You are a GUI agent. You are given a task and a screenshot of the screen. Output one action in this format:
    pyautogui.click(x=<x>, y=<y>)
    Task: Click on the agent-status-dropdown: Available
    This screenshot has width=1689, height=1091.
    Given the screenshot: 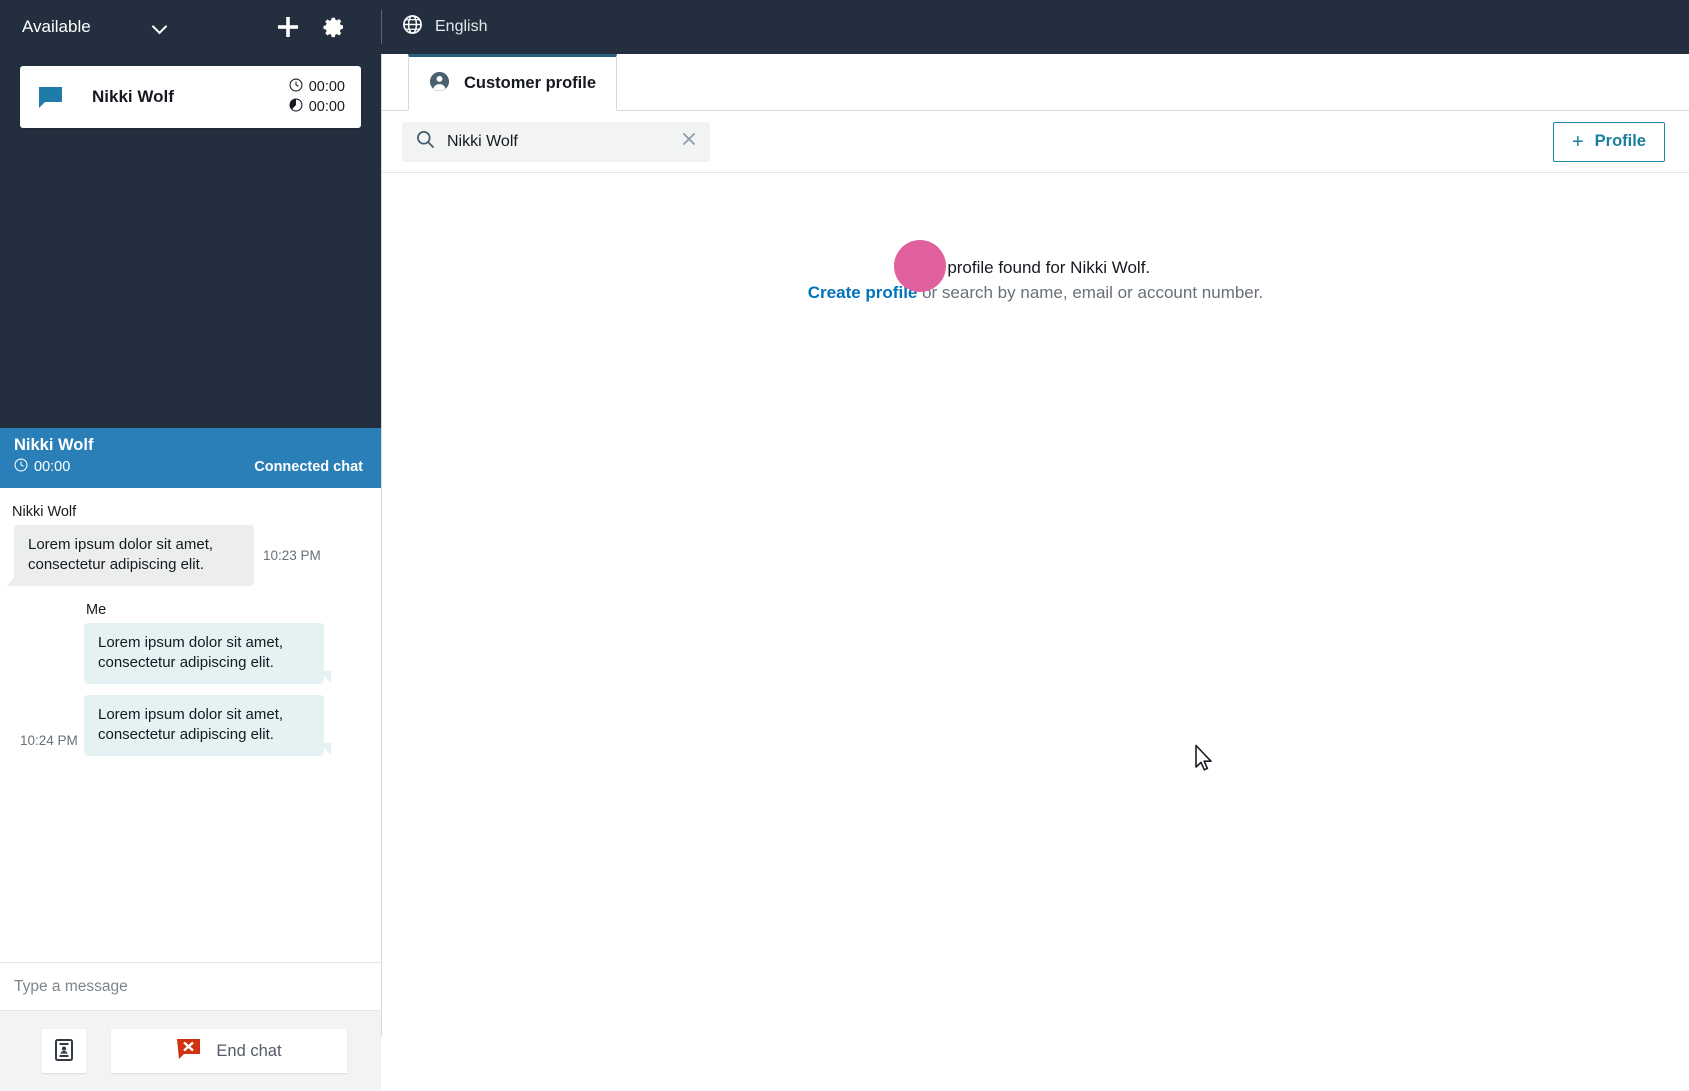 What is the action you would take?
    pyautogui.click(x=92, y=27)
    